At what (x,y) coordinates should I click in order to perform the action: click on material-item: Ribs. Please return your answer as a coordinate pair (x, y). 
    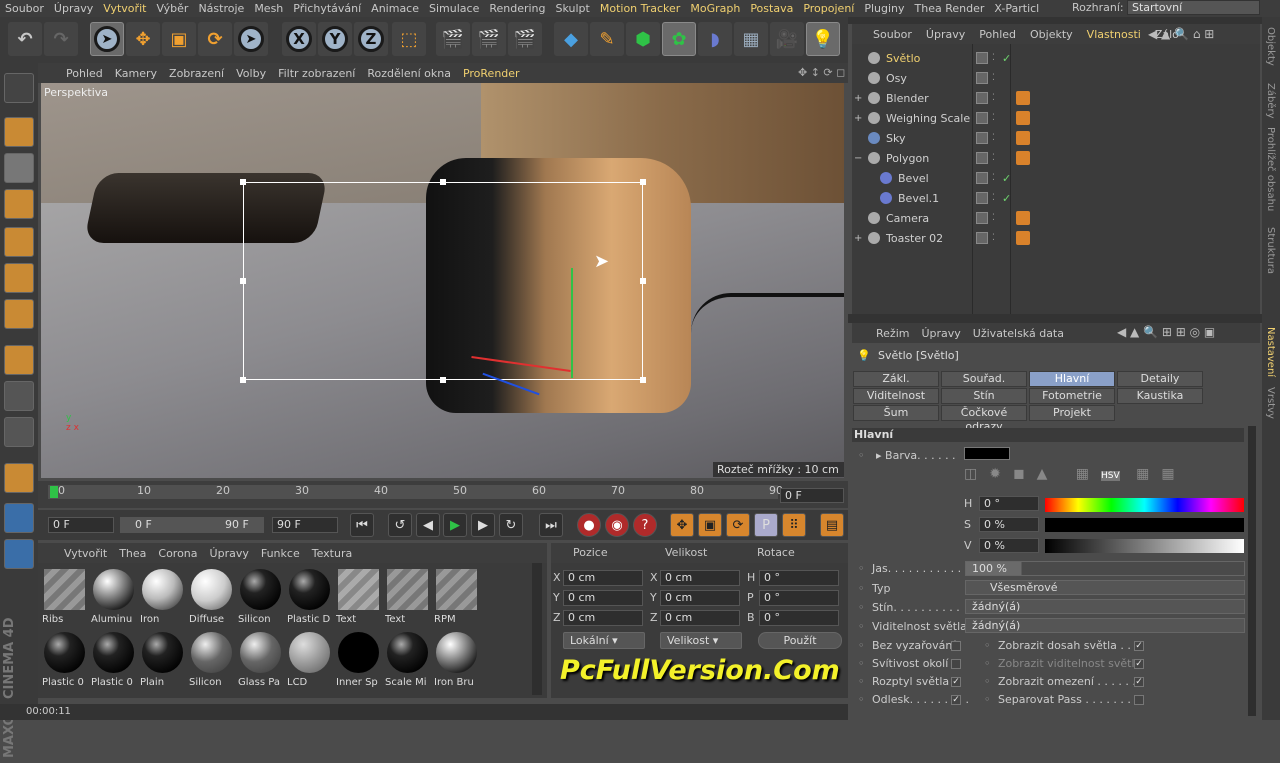
    Looking at the image, I should click on (64, 597).